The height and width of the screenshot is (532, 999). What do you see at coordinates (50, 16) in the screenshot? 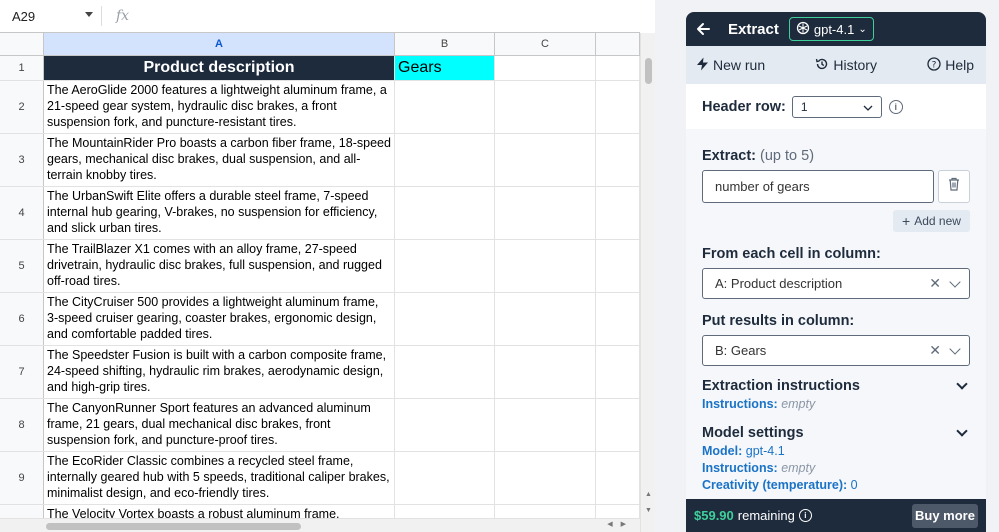
I see `name-box: A29` at bounding box center [50, 16].